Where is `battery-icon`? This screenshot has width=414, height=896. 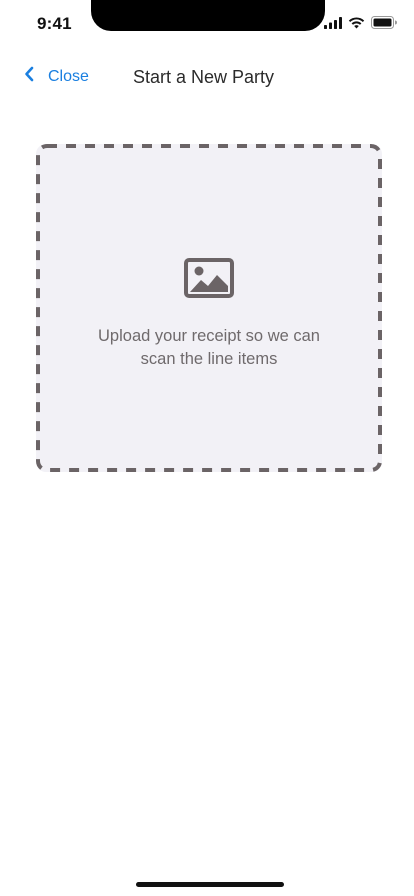 battery-icon is located at coordinates (384, 25).